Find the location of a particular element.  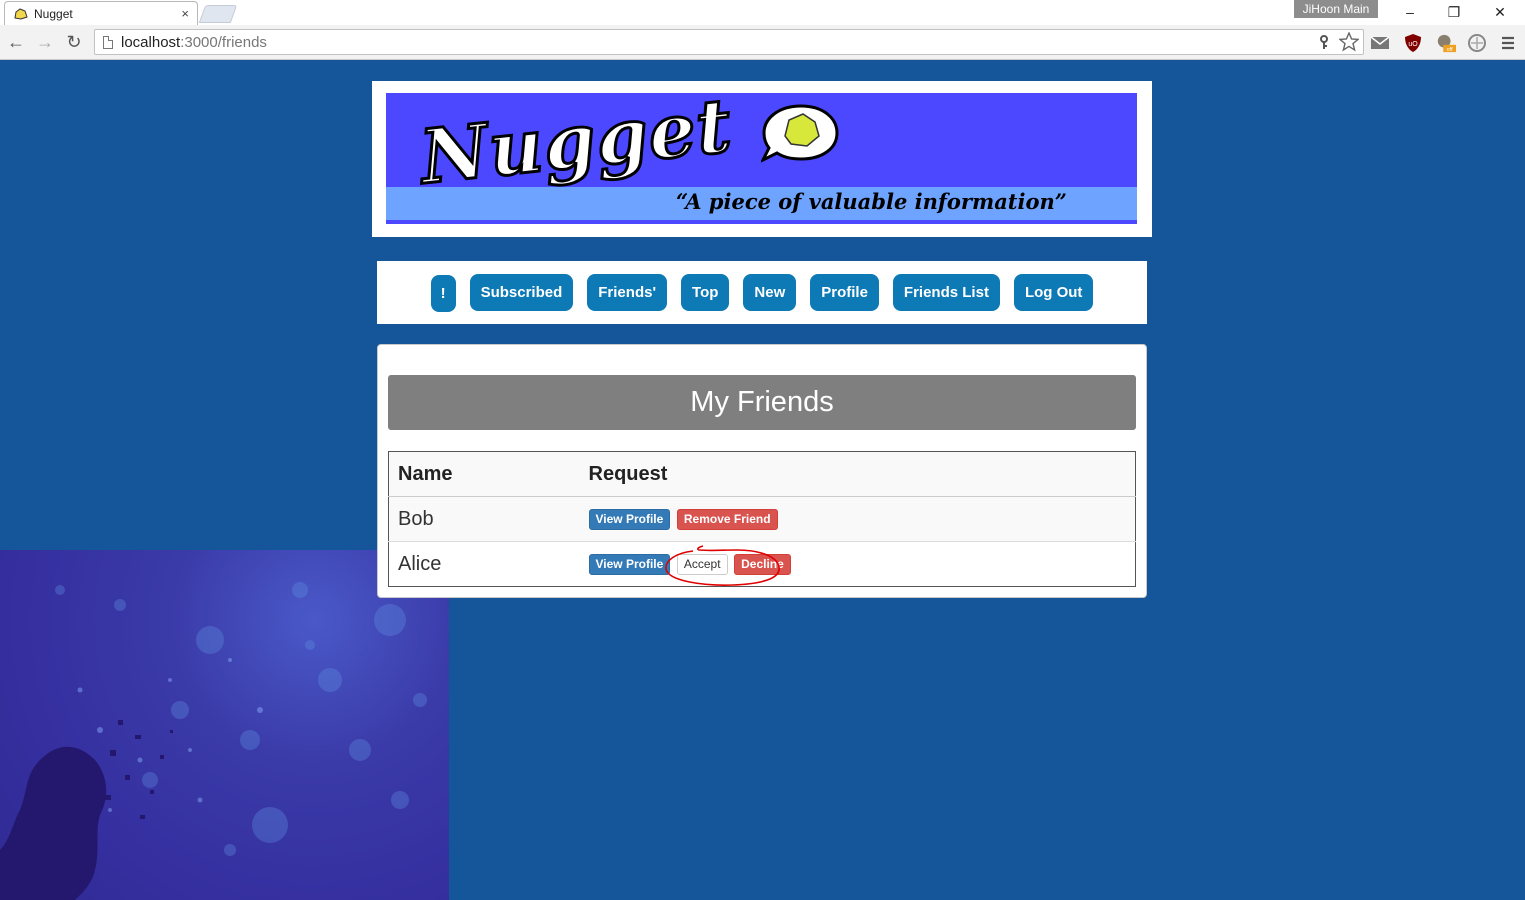

accept-button: Accept is located at coordinates (702, 564).